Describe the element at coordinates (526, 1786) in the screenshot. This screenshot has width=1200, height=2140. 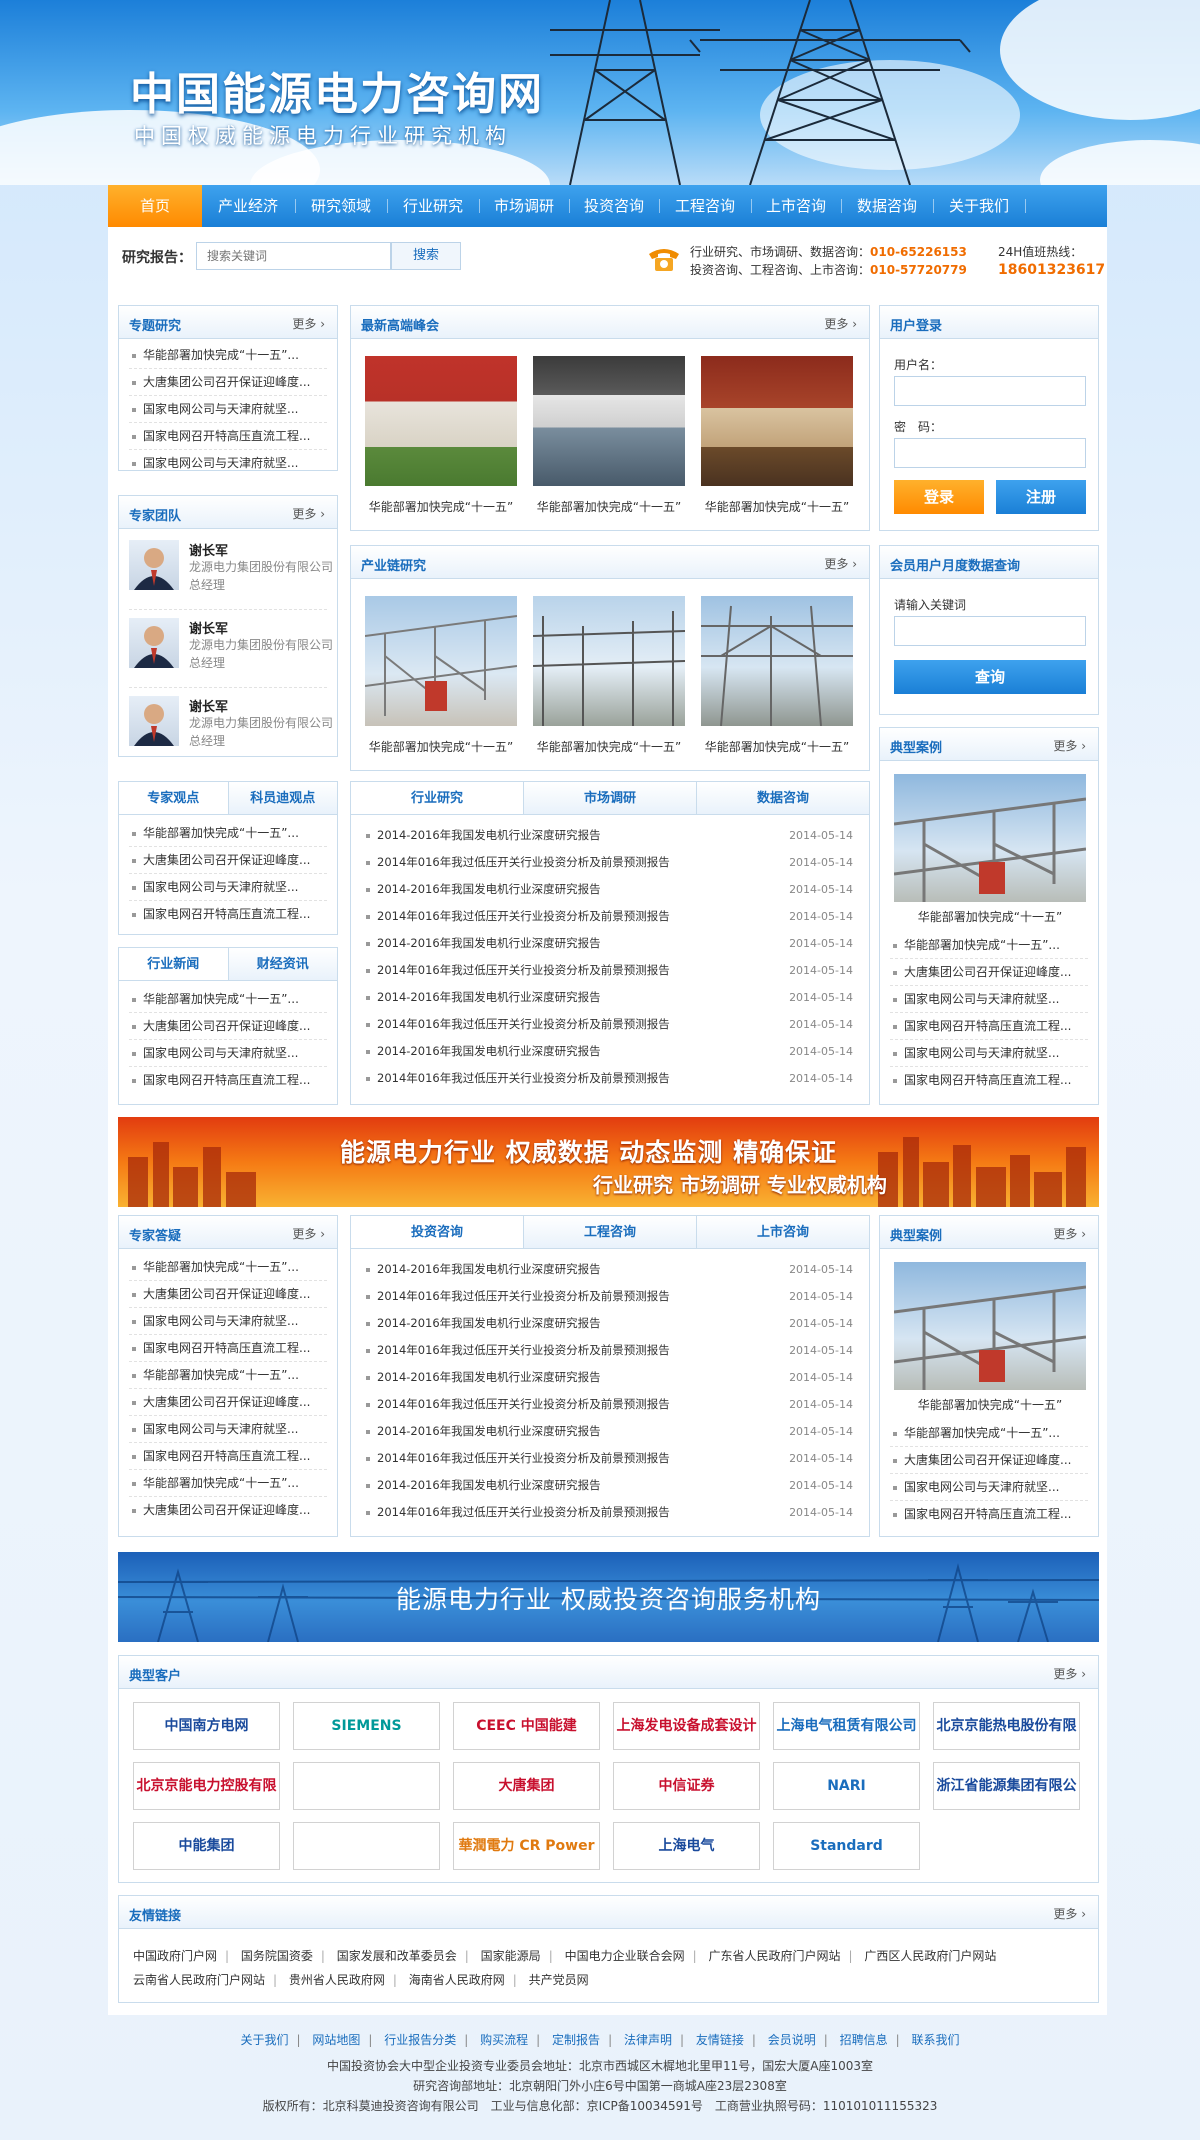
I see `client-logo: 大唐集团` at that location.